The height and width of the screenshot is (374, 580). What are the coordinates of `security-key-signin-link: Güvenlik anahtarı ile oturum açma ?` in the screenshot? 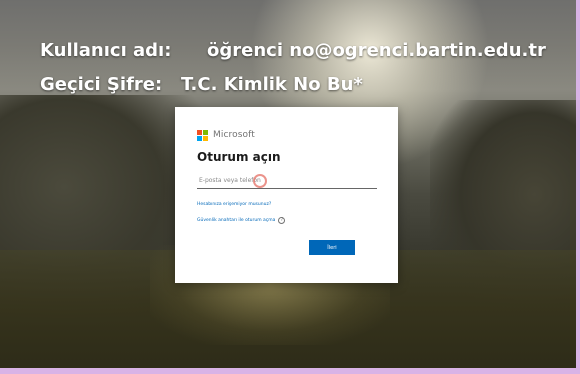 It's located at (286, 220).